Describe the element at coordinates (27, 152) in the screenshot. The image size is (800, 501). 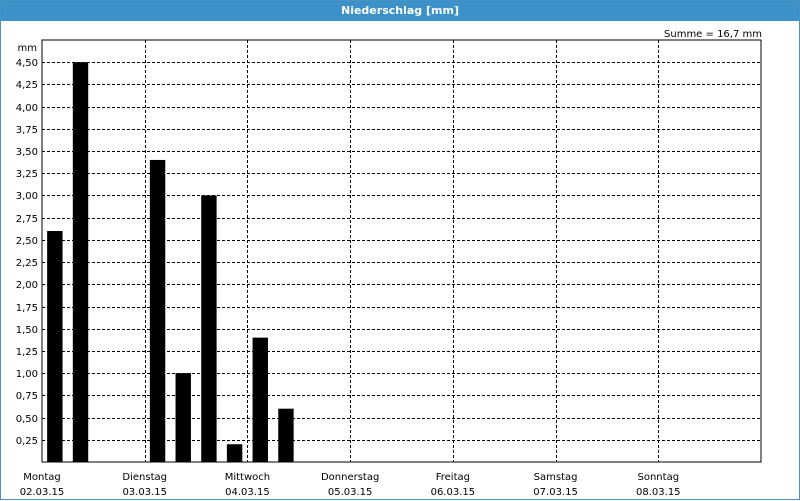
I see `y-tick-label: 3,50` at that location.